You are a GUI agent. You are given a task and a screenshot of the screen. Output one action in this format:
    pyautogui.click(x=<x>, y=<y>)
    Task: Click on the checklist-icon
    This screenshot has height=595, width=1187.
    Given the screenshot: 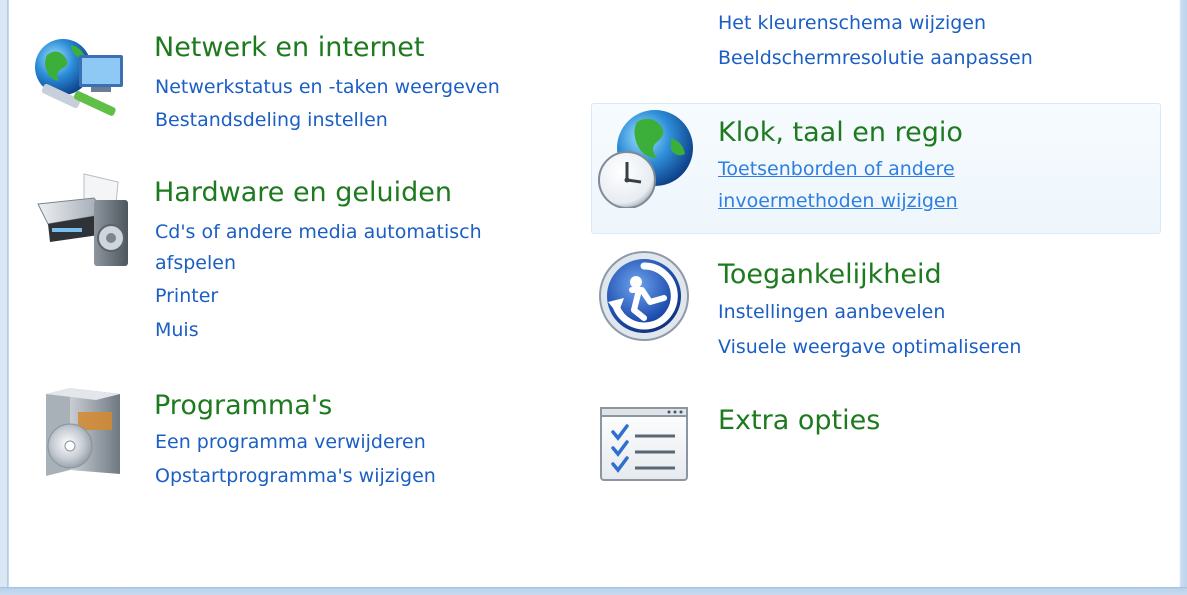 What is the action you would take?
    pyautogui.click(x=645, y=445)
    